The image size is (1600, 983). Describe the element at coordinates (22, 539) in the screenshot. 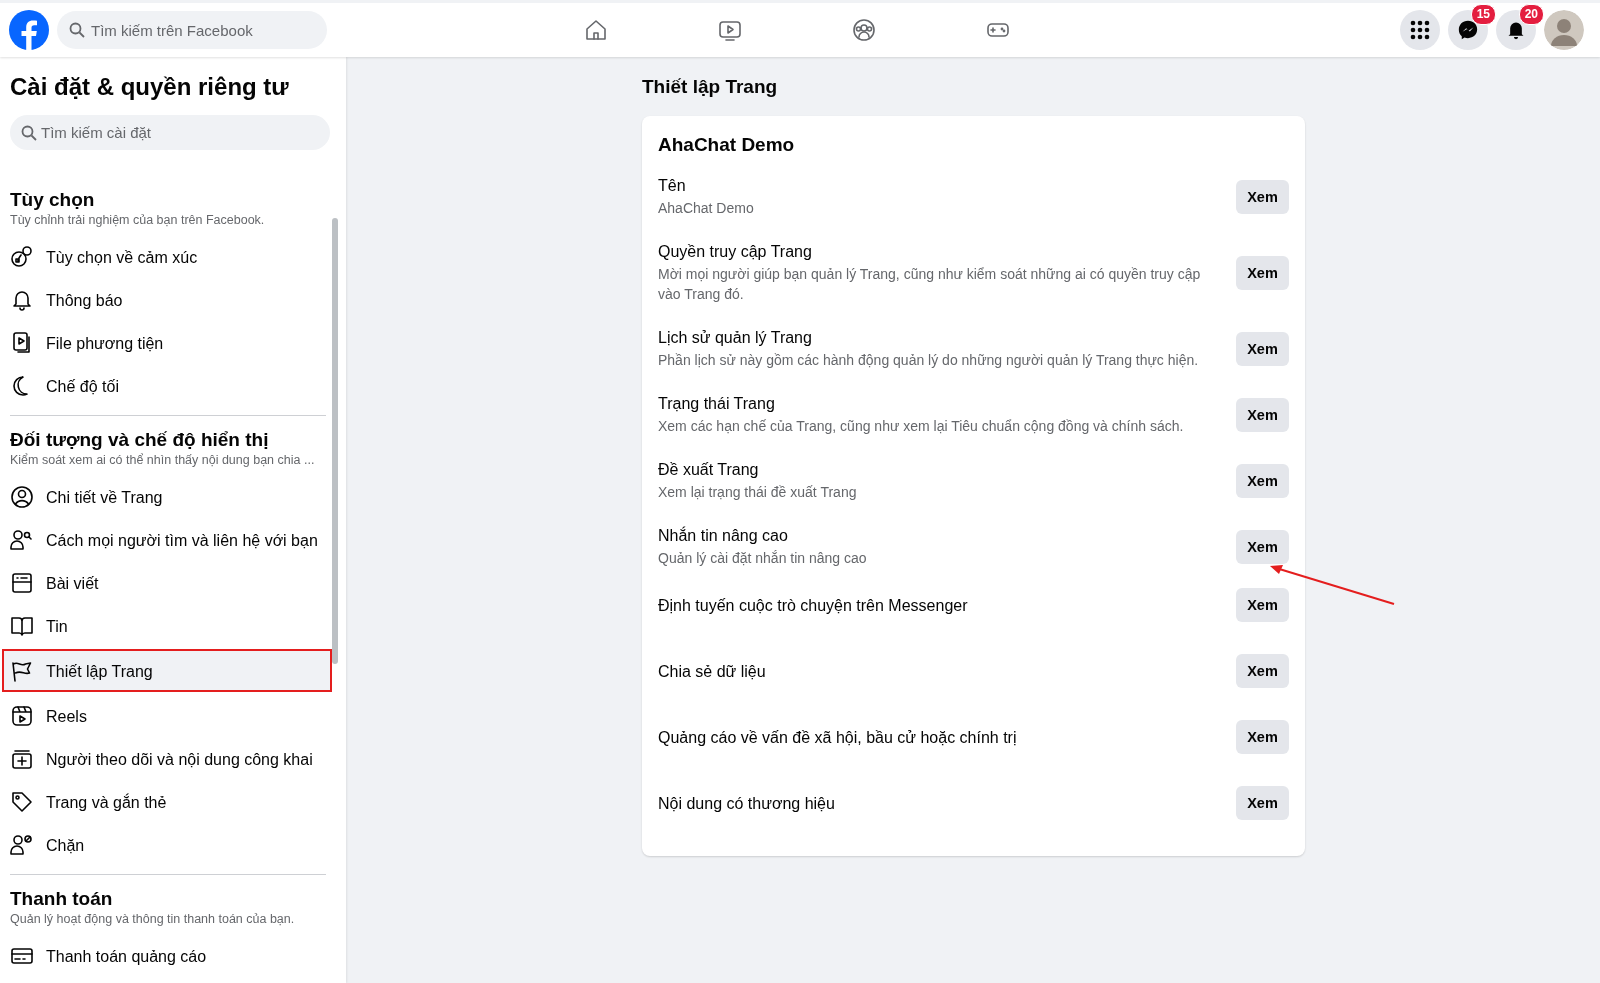

I see `people-search-icon` at that location.